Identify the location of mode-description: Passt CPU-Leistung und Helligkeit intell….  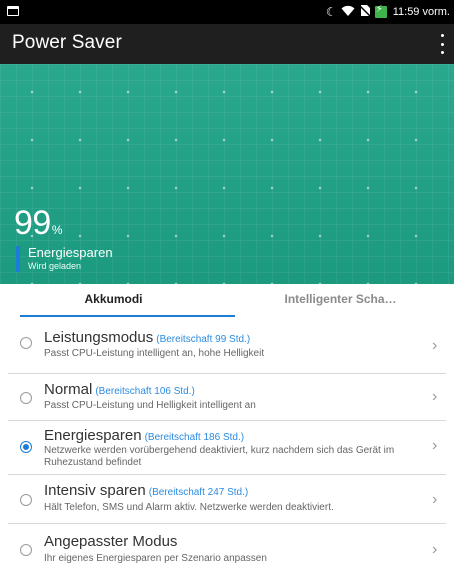
(150, 405).